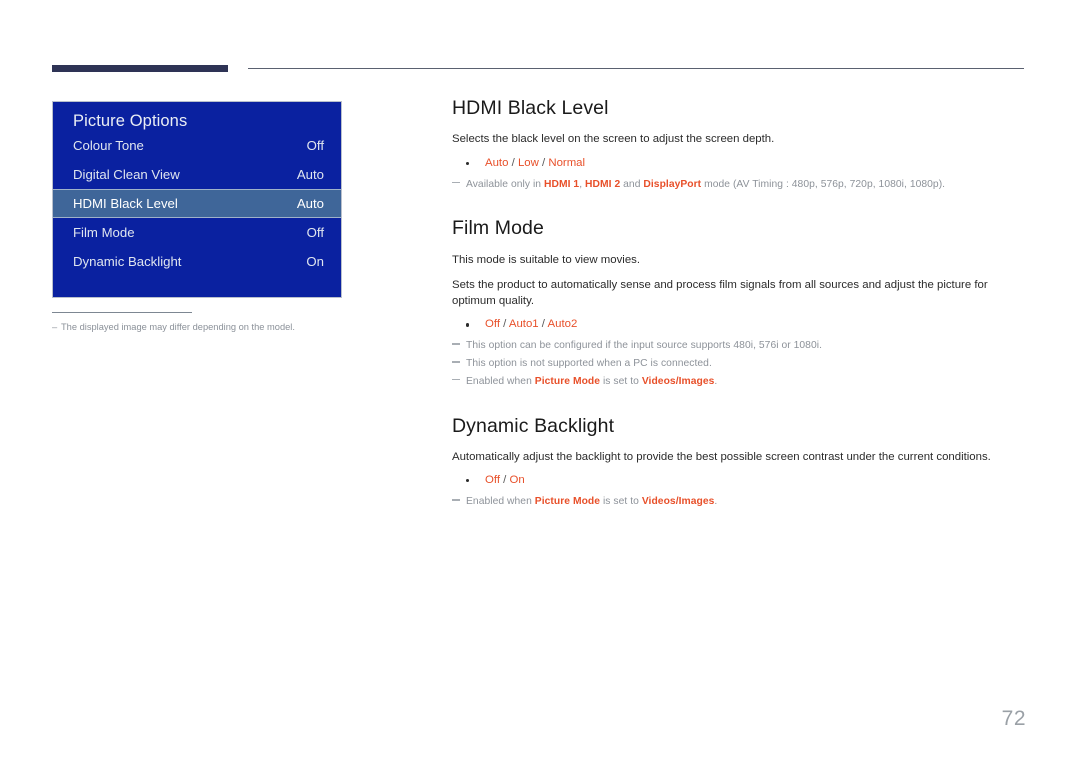 Image resolution: width=1080 pixels, height=763 pixels. I want to click on left-footnote-rule, so click(122, 312).